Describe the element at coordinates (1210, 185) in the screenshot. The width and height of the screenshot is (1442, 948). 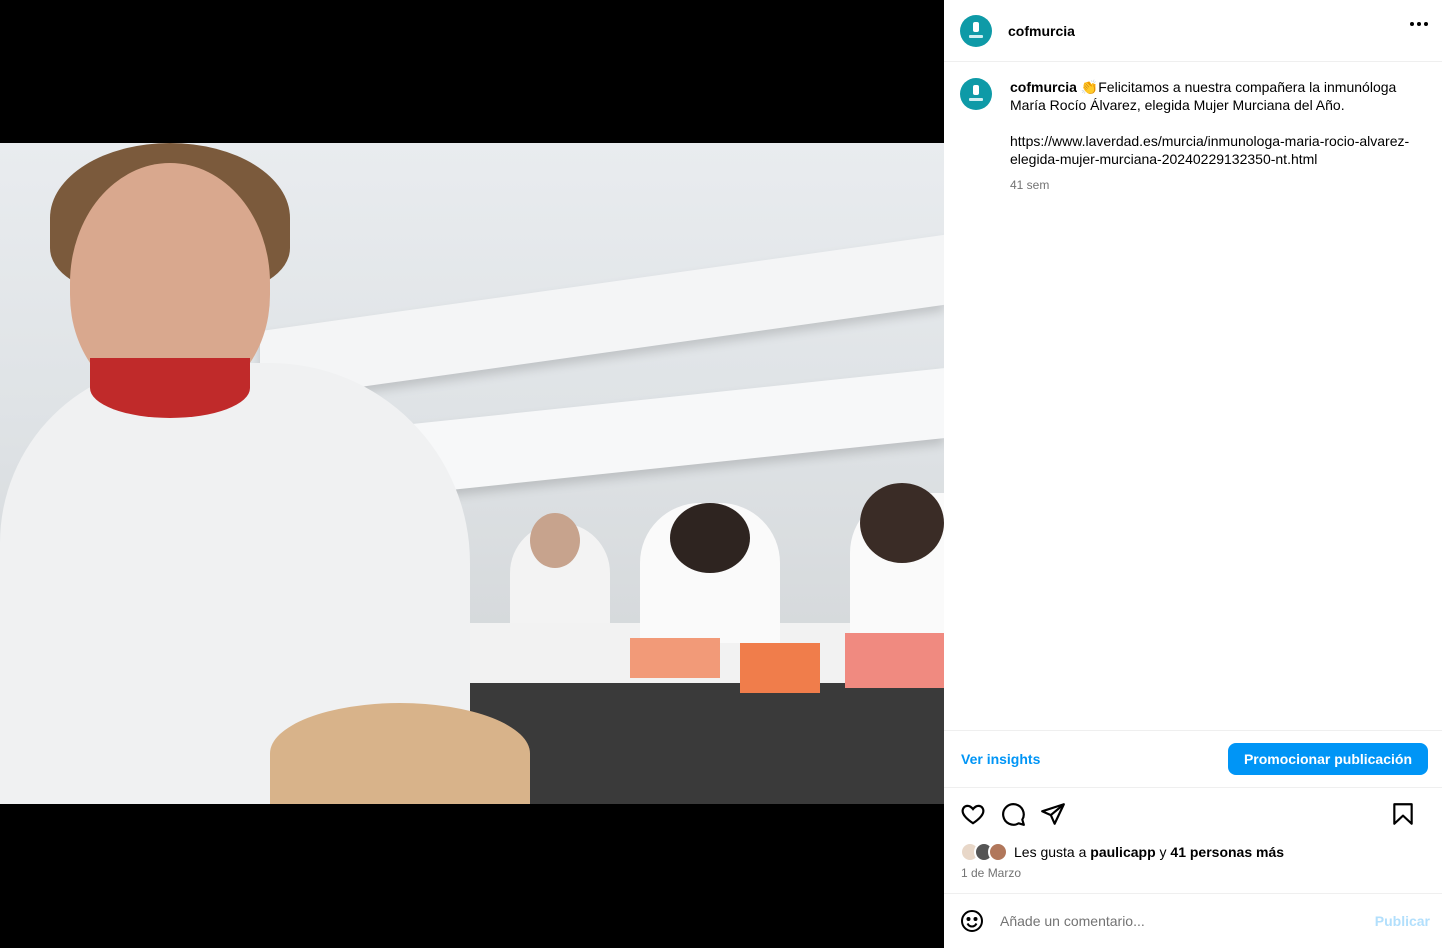
I see `post-time-ago: 41 sem` at that location.